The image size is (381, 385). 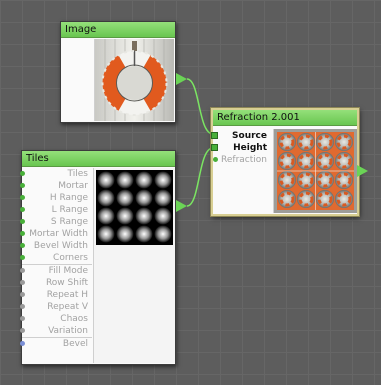 I want to click on image-node-title: Image, so click(x=118, y=30).